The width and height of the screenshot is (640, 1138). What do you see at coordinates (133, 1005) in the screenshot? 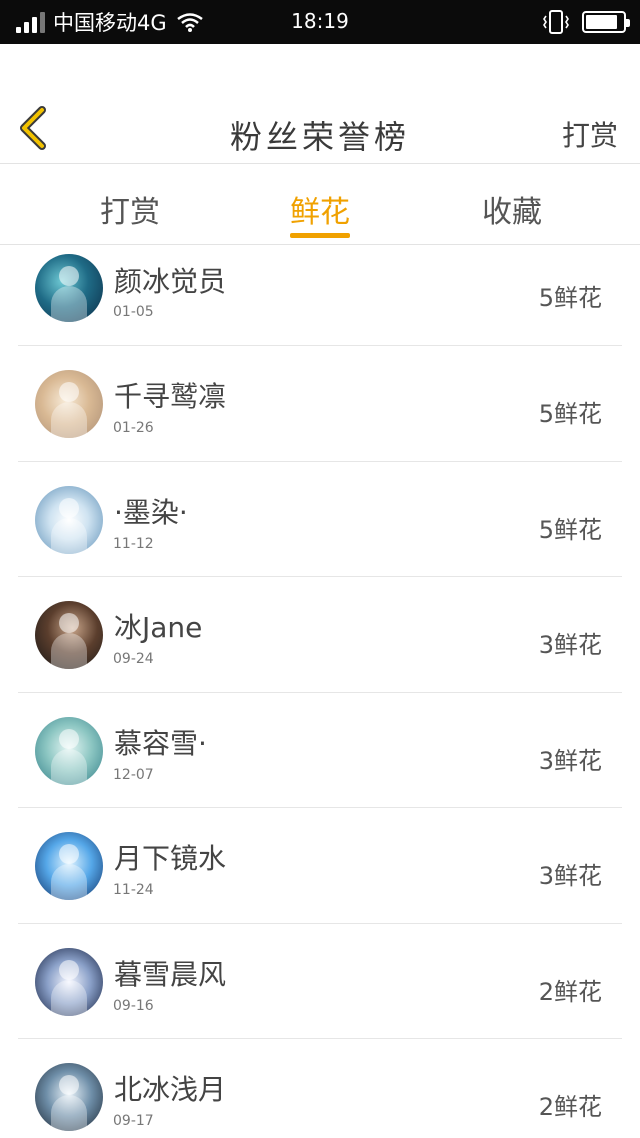
I see `fan-date: 09-16` at bounding box center [133, 1005].